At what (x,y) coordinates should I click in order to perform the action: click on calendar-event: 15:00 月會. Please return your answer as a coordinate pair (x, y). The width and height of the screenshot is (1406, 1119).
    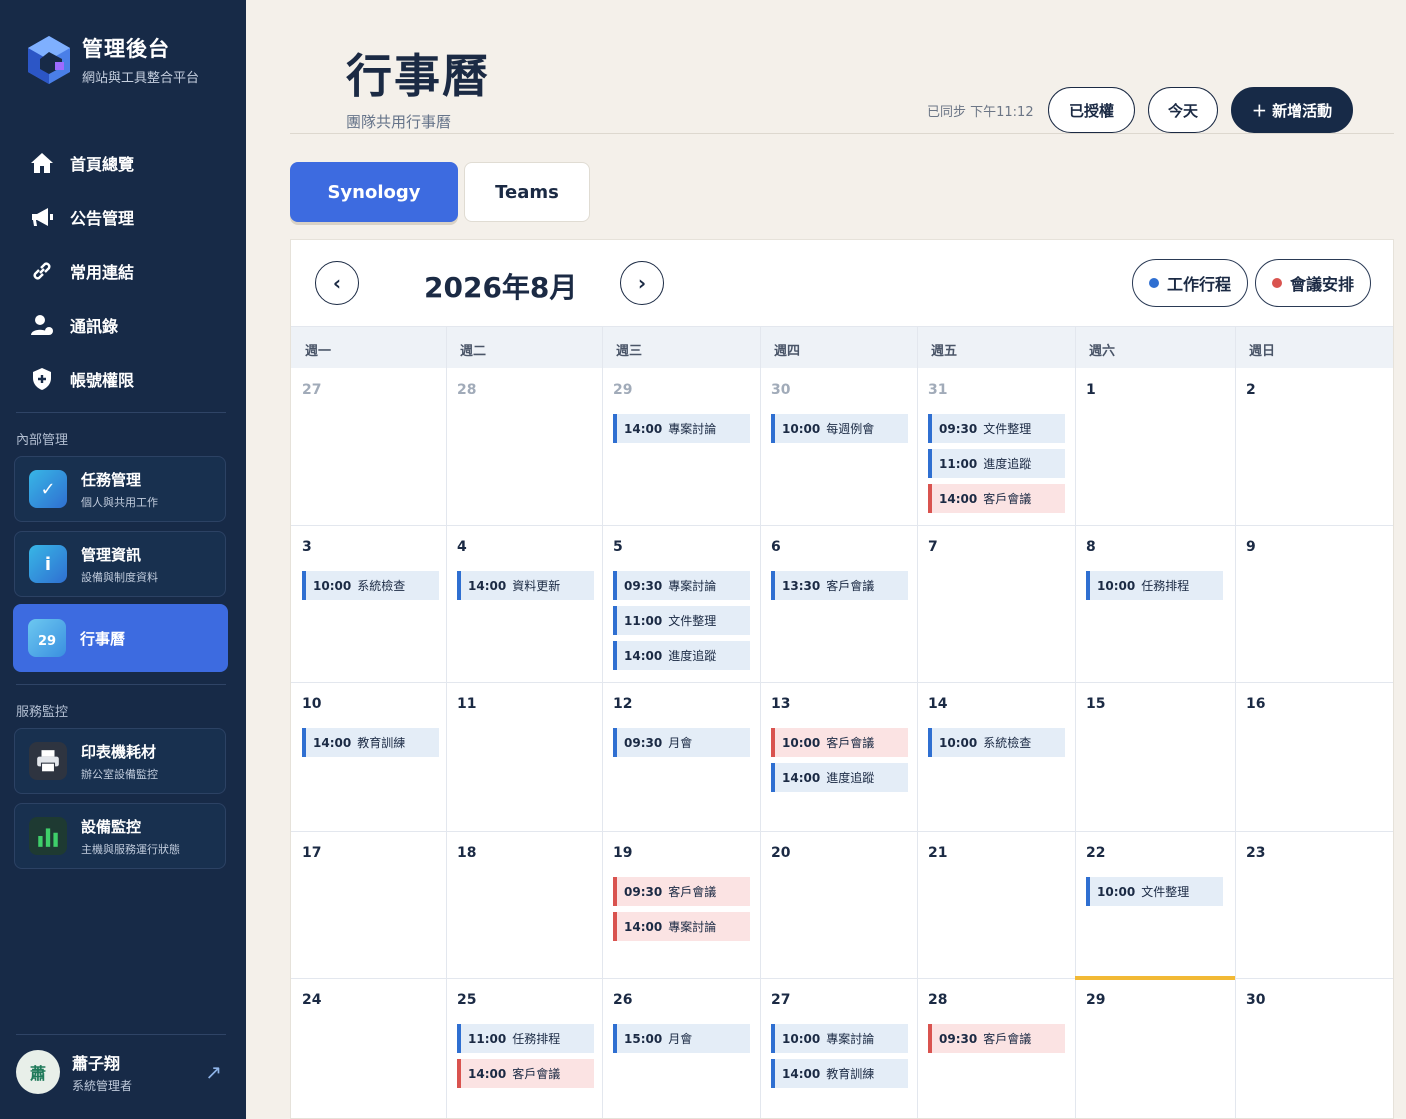
    Looking at the image, I should click on (681, 1038).